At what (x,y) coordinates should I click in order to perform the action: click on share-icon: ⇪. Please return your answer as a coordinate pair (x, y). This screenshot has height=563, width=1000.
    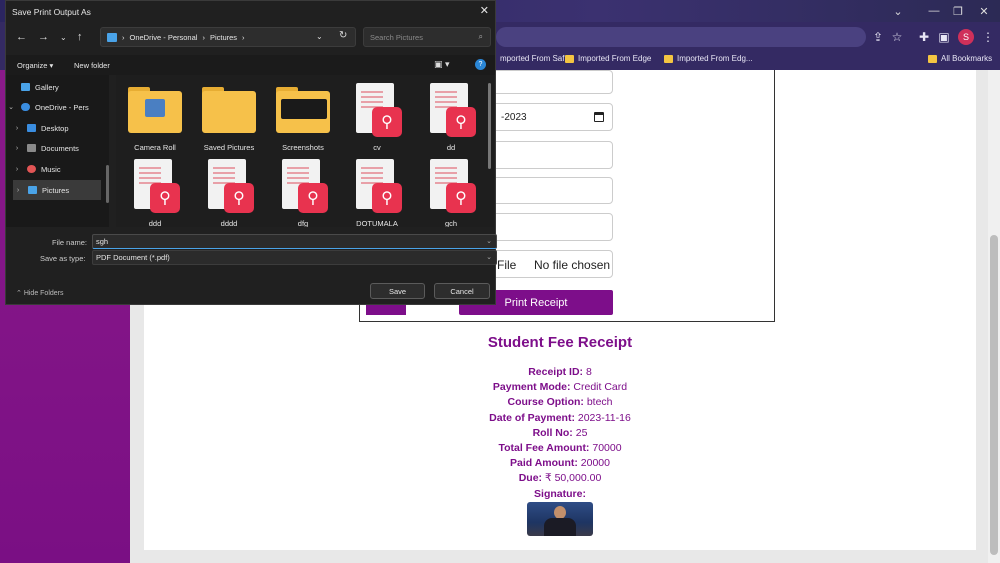
    Looking at the image, I should click on (878, 37).